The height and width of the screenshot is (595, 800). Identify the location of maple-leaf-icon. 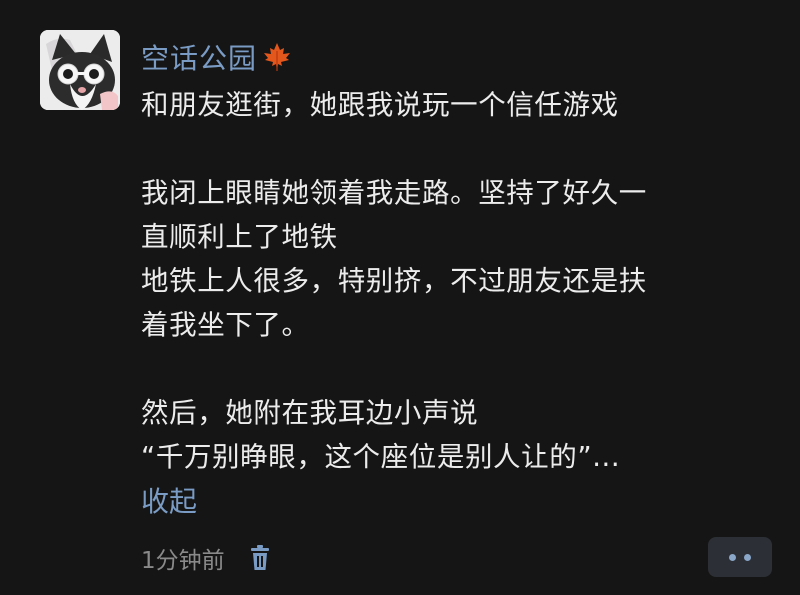
(277, 57).